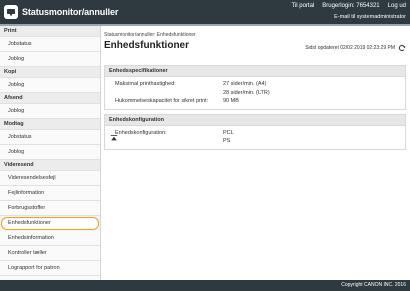 The width and height of the screenshot is (410, 291). What do you see at coordinates (231, 101) in the screenshot?
I see `spec-value: 90 MB` at bounding box center [231, 101].